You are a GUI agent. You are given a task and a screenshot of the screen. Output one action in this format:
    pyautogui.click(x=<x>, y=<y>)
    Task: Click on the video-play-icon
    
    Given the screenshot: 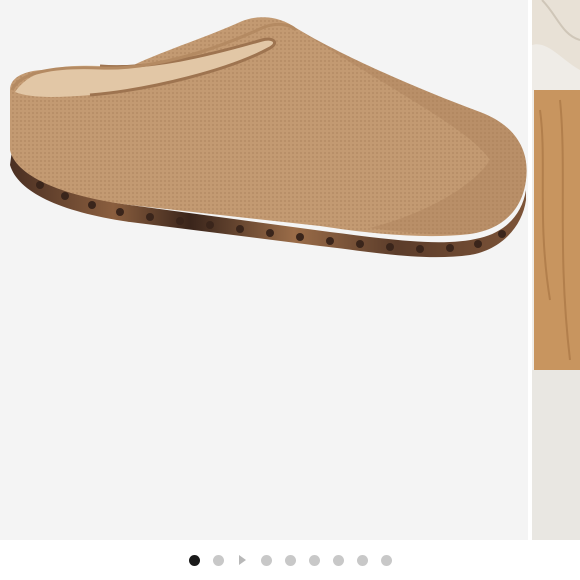 What is the action you would take?
    pyautogui.click(x=242, y=560)
    